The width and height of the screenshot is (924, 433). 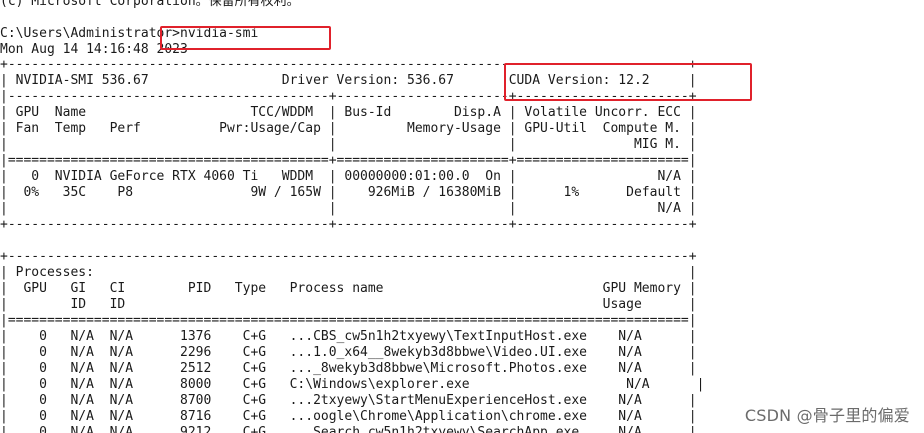 What do you see at coordinates (348, 208) in the screenshot?
I see `gpu-row-line: | | | N/A |` at bounding box center [348, 208].